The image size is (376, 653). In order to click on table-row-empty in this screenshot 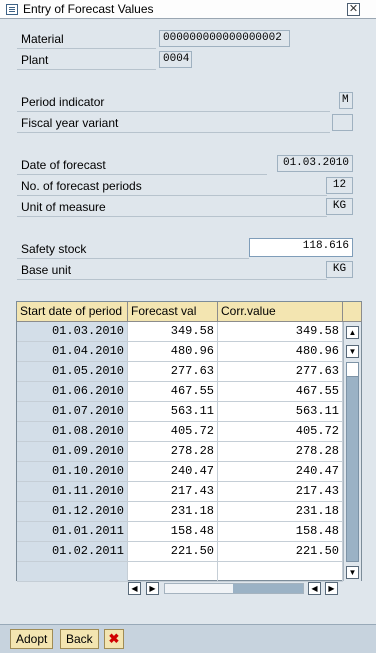, I will do `click(180, 572)`.